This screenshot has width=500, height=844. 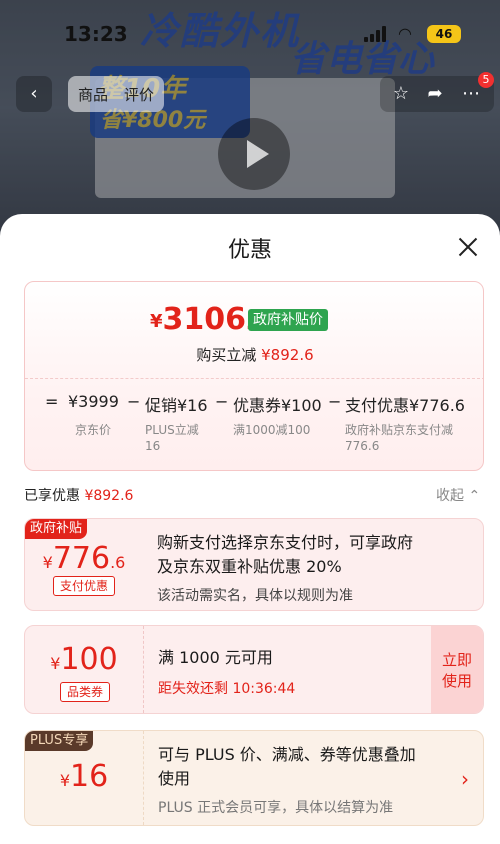 What do you see at coordinates (444, 34) in the screenshot?
I see `battery-icon: 46` at bounding box center [444, 34].